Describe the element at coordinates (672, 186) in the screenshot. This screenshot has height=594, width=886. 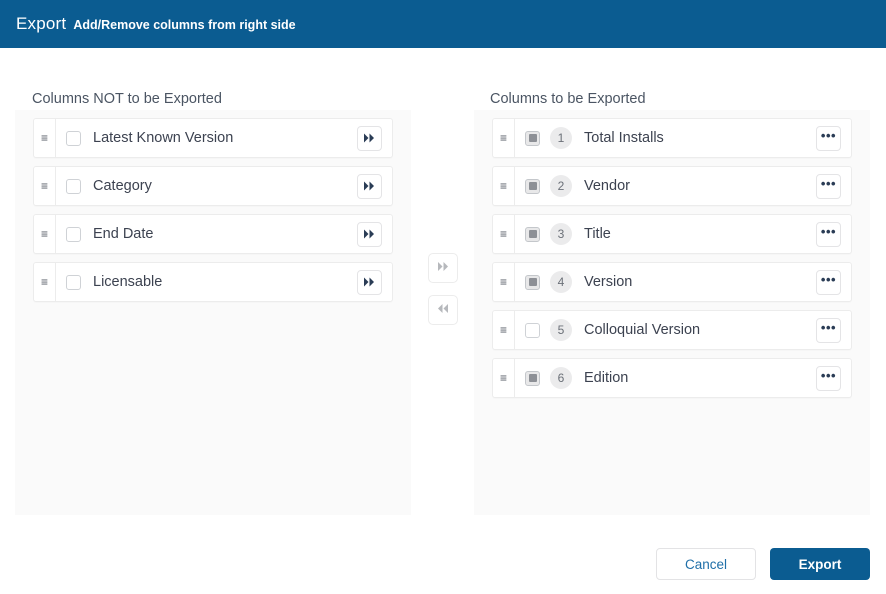
I see `list-item: ≡ 2 Vendor •••` at that location.